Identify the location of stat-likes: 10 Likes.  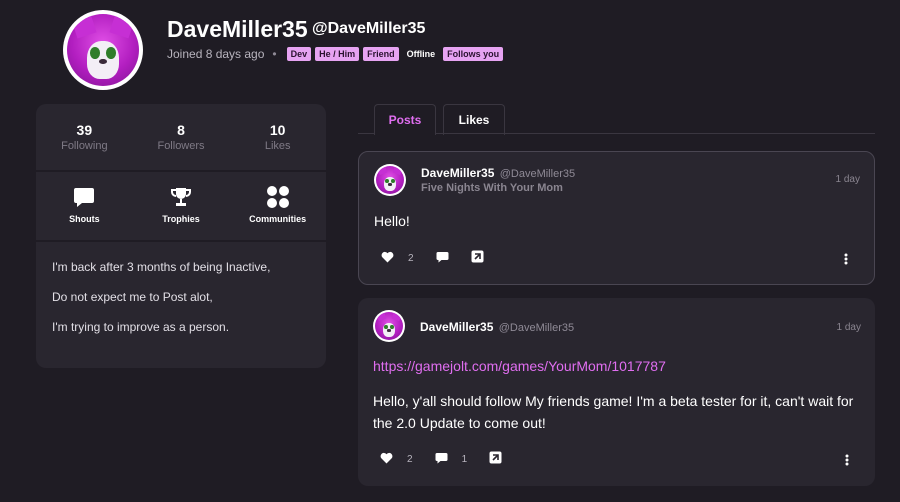
(277, 137).